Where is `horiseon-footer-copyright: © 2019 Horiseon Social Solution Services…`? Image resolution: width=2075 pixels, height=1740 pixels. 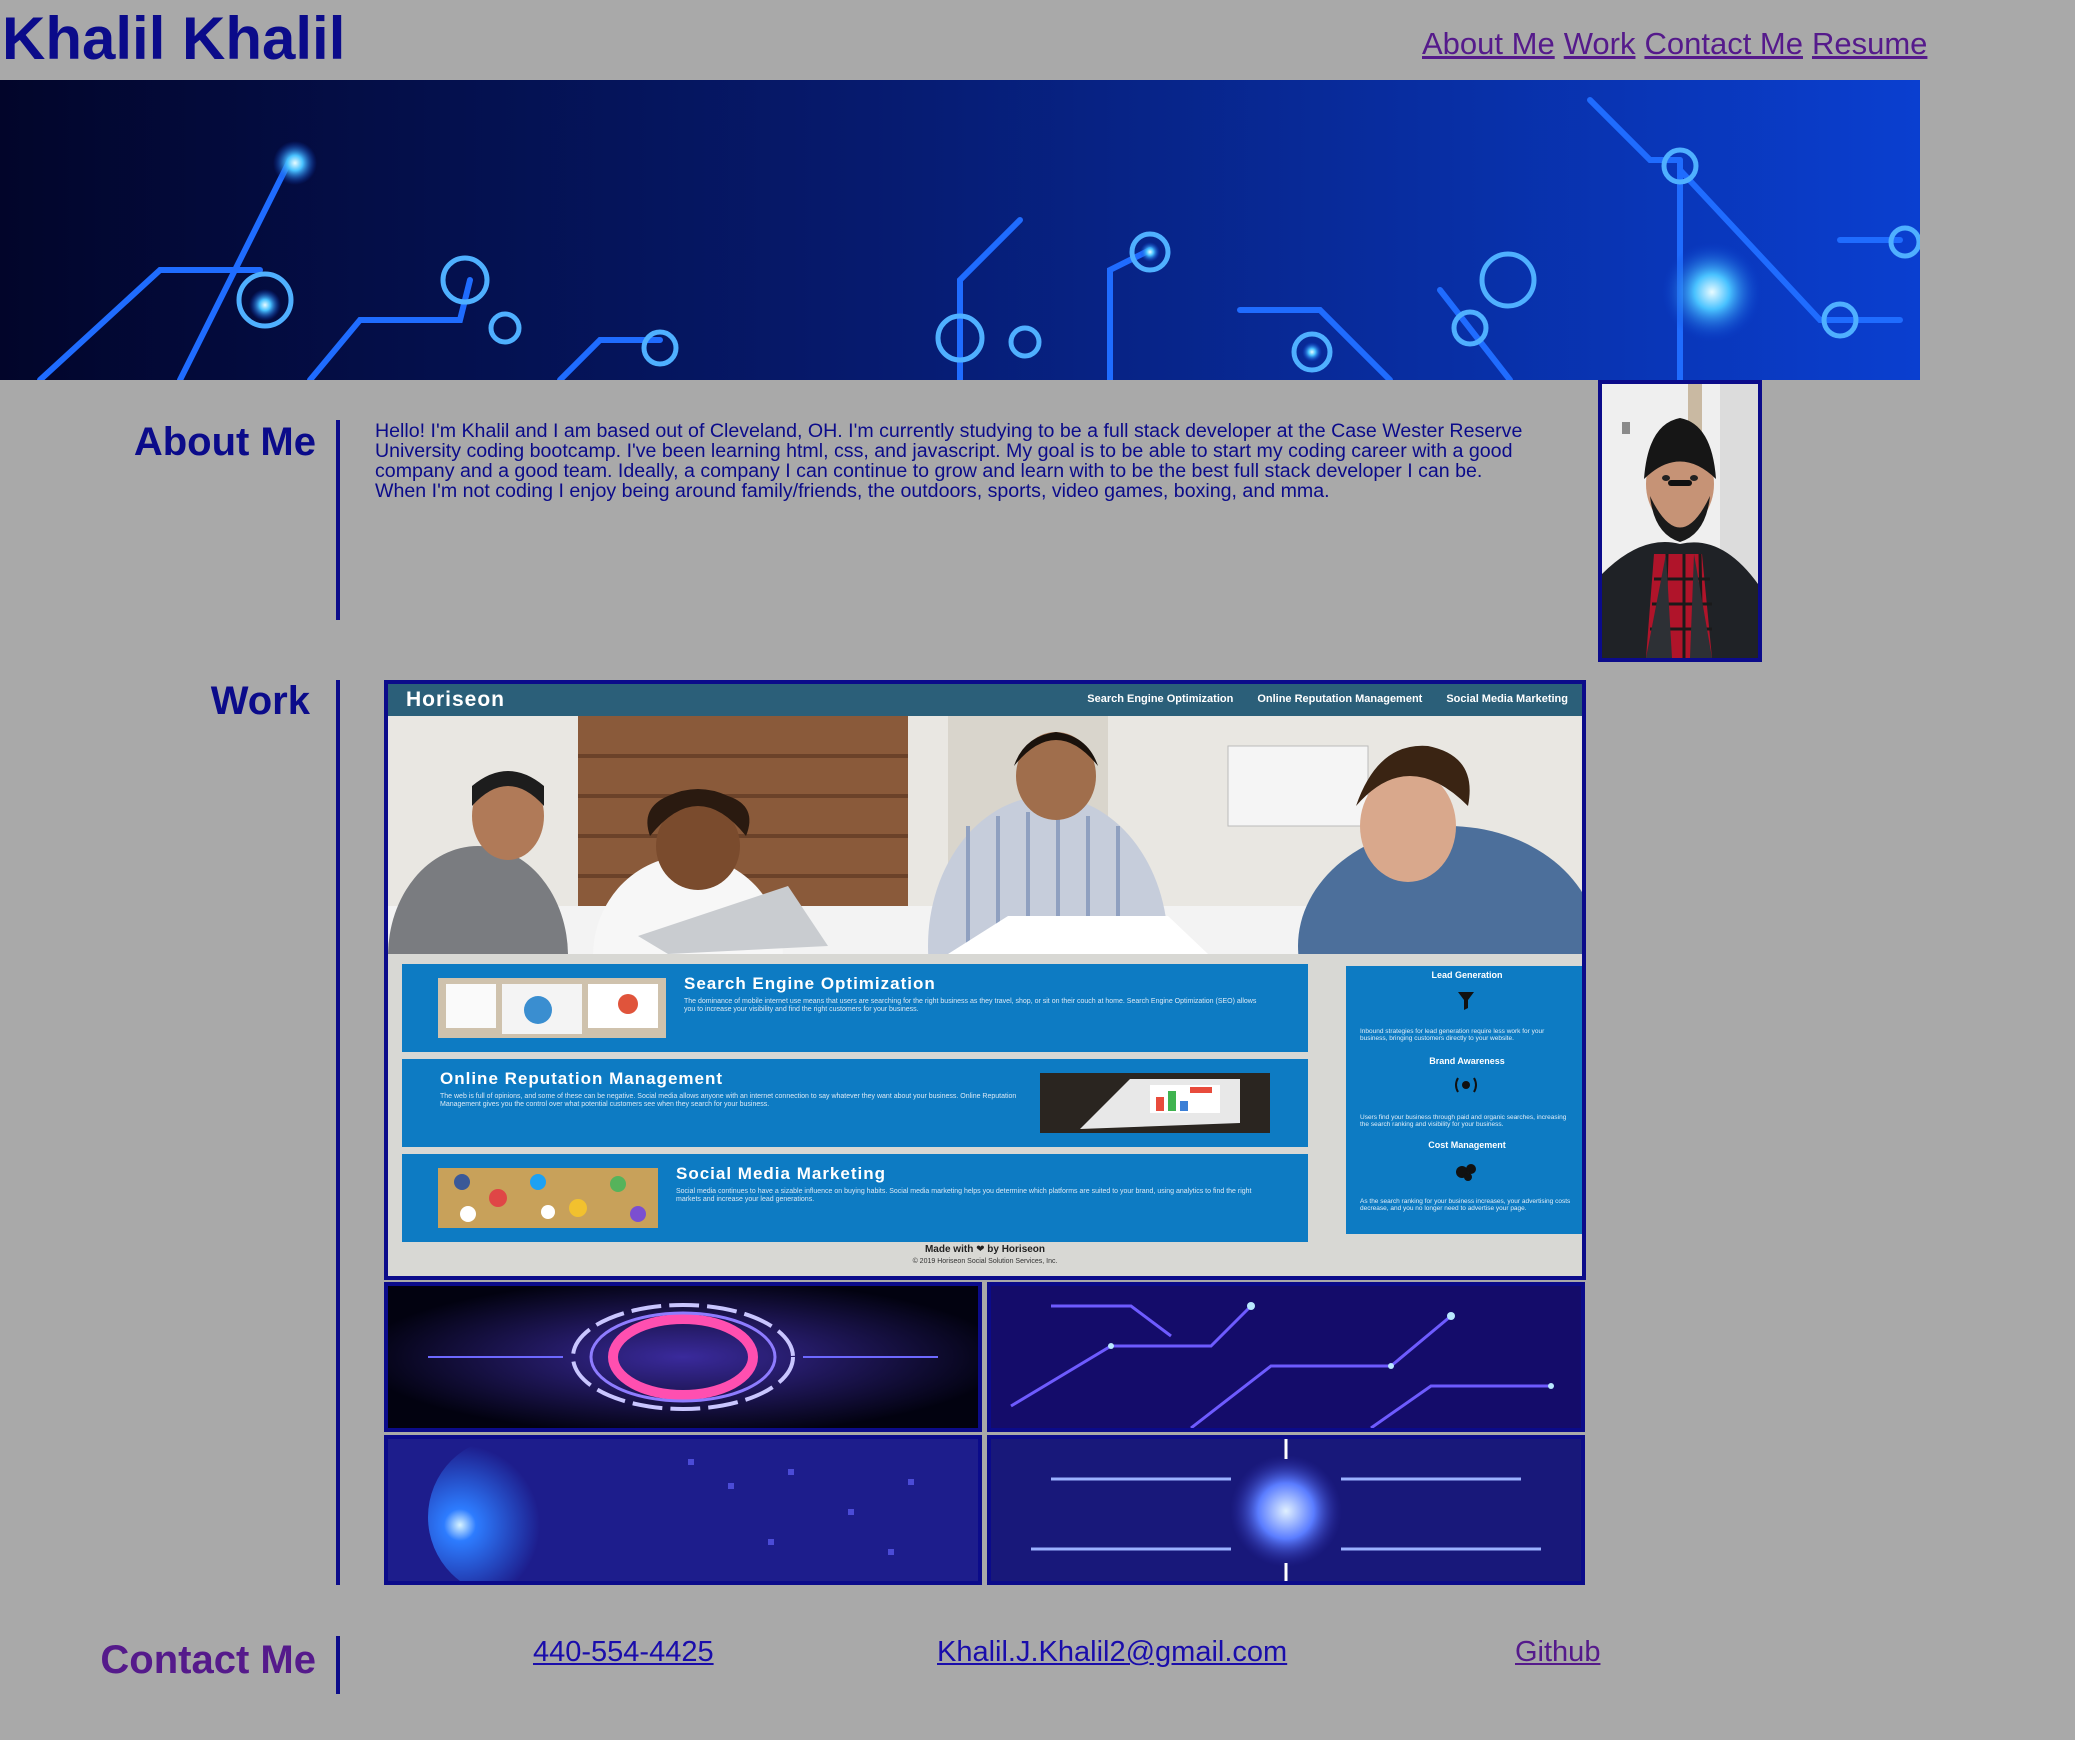
horiseon-footer-copyright: © 2019 Horiseon Social Solution Services… is located at coordinates (985, 1261).